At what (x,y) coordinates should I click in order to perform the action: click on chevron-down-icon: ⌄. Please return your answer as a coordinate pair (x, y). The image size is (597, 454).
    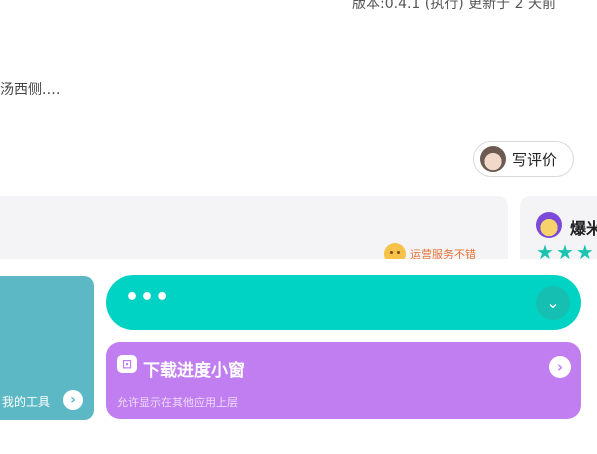
    Looking at the image, I should click on (553, 302).